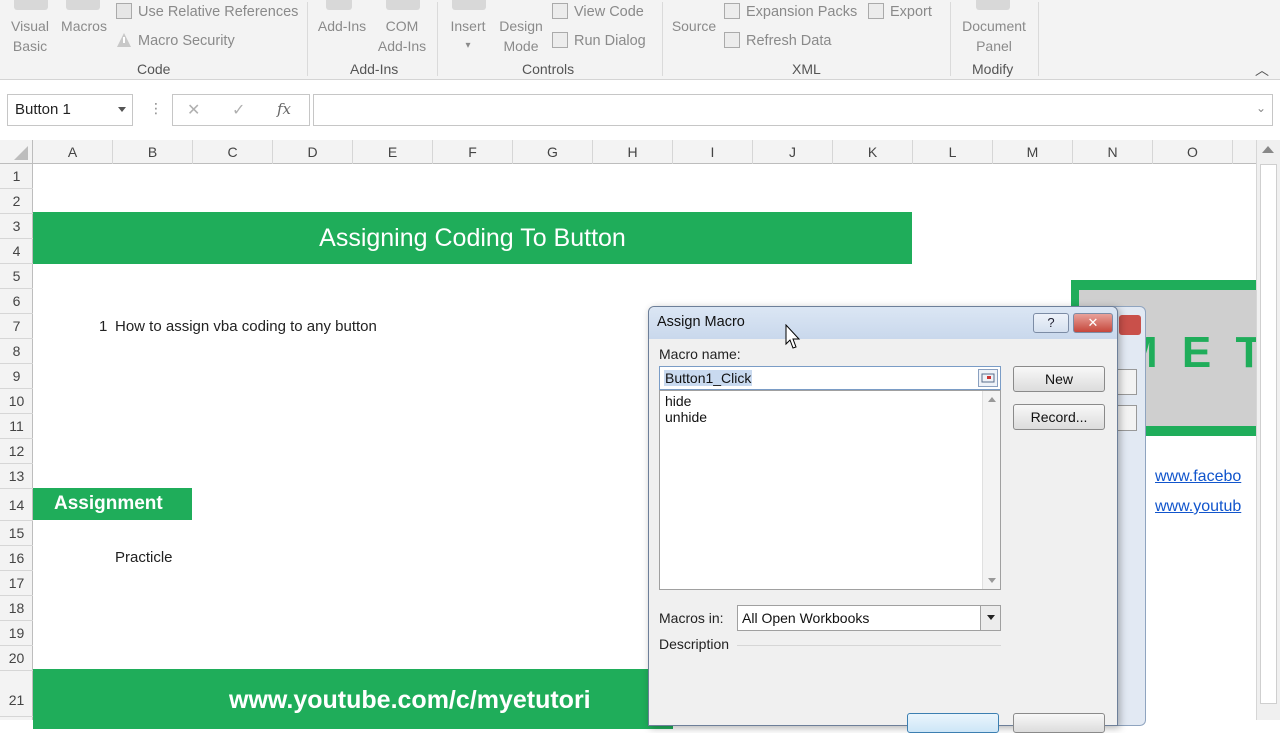  What do you see at coordinates (410, 700) in the screenshot?
I see `footer-text: www.youtube.com/c/myetutori` at bounding box center [410, 700].